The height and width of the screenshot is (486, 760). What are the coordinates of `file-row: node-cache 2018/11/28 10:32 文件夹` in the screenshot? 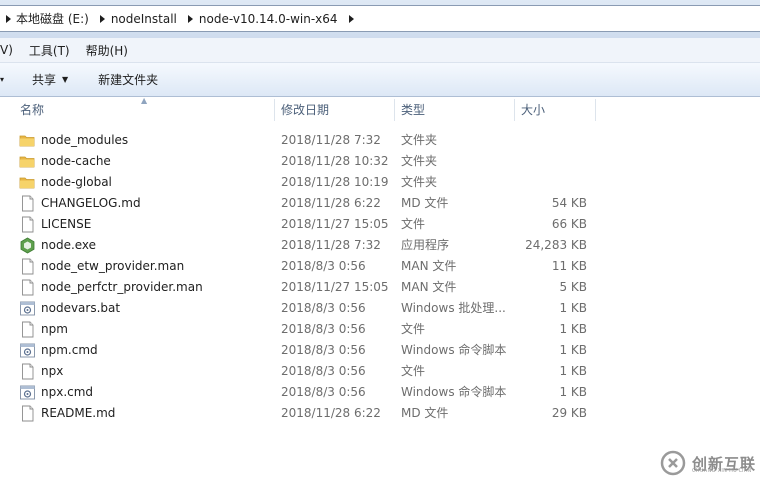 It's located at (380, 161).